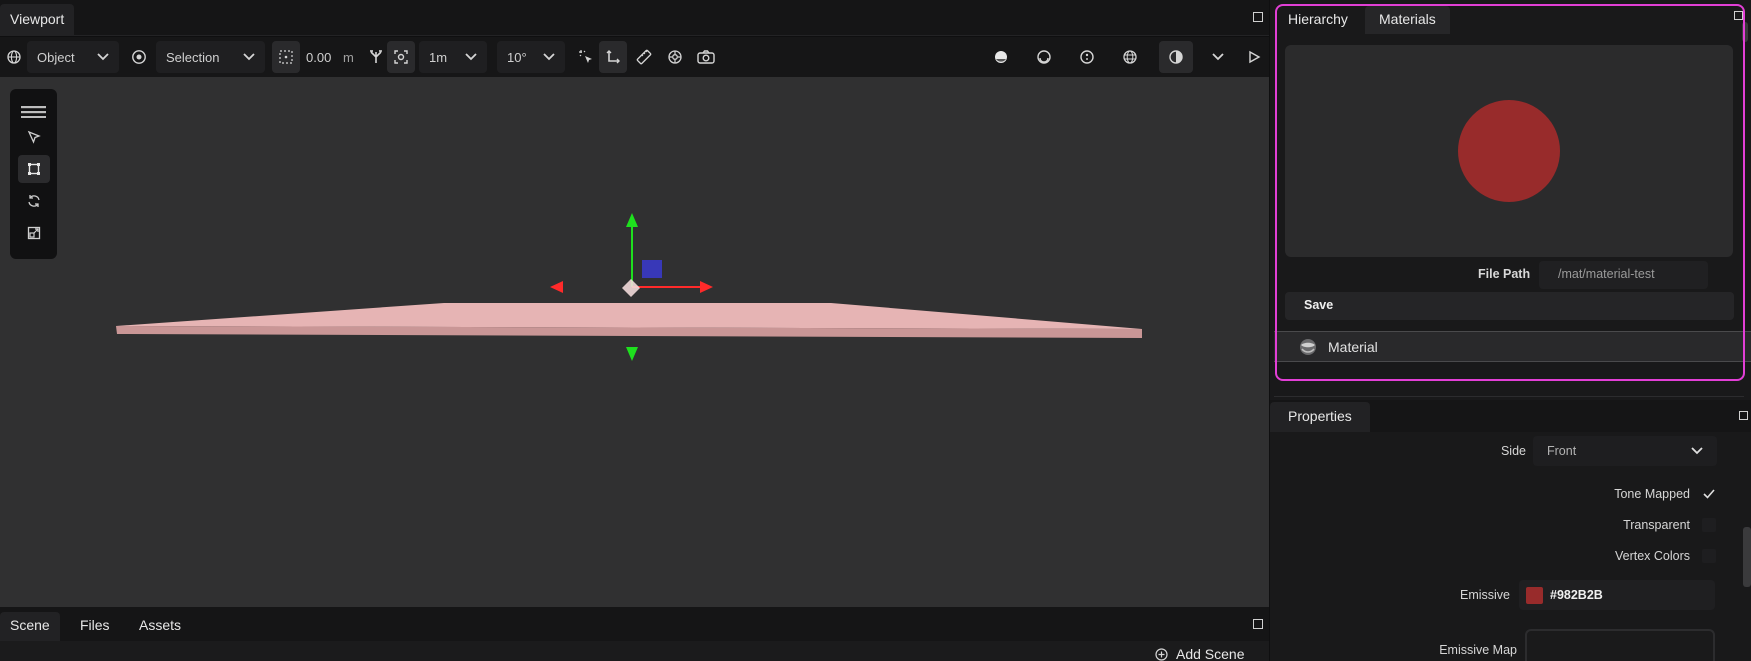 The width and height of the screenshot is (1751, 661). What do you see at coordinates (34, 169) in the screenshot?
I see `move-tool-icon` at bounding box center [34, 169].